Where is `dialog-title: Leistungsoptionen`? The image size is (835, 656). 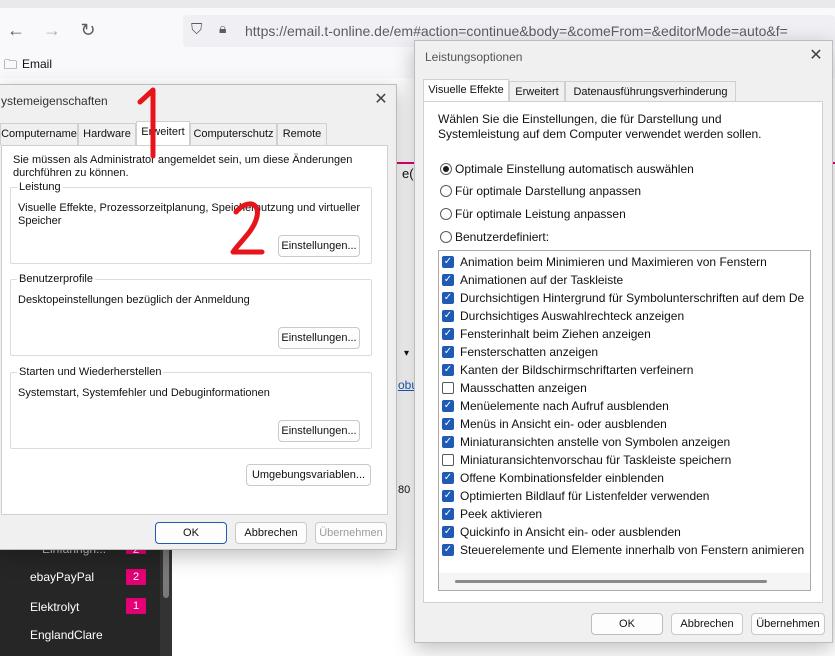
dialog-title: Leistungsoptionen is located at coordinates (474, 57).